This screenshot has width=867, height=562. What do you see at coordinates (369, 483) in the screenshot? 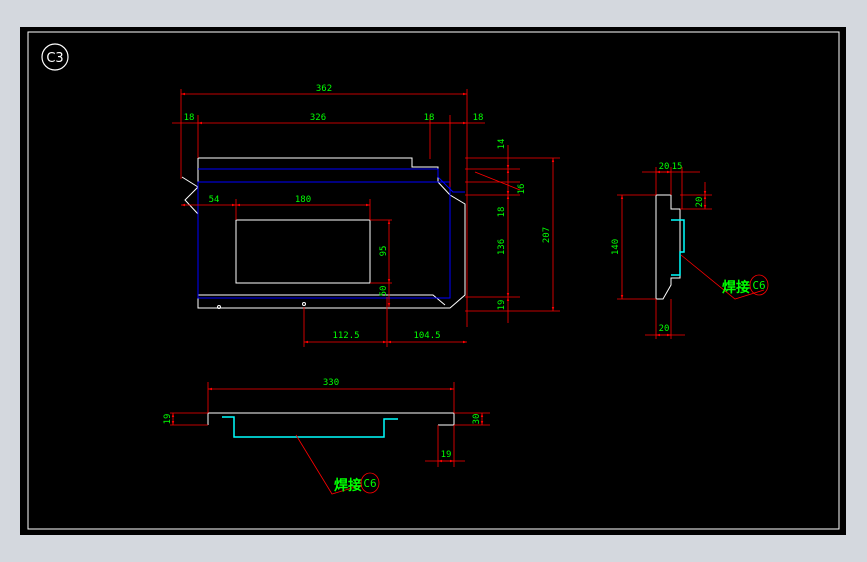
I see `bottom-weld-size: C6` at bounding box center [369, 483].